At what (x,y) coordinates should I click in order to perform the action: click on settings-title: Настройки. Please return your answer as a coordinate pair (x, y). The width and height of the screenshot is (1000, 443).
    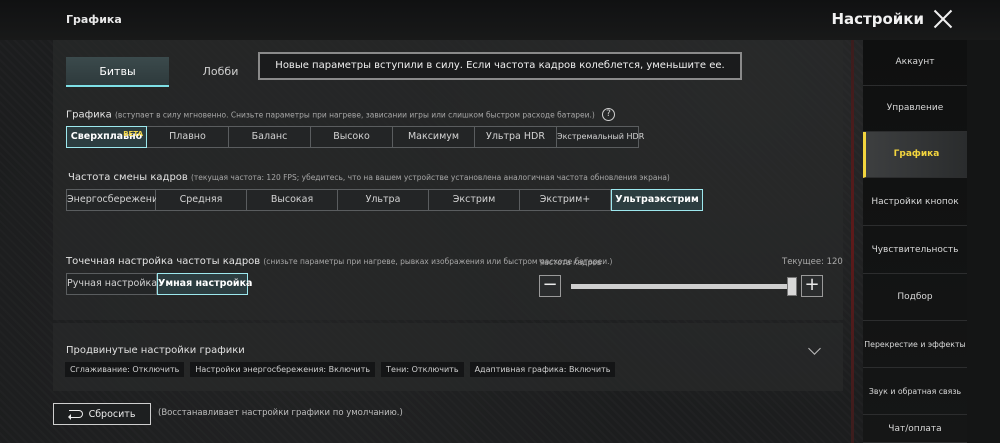
    Looking at the image, I should click on (877, 19).